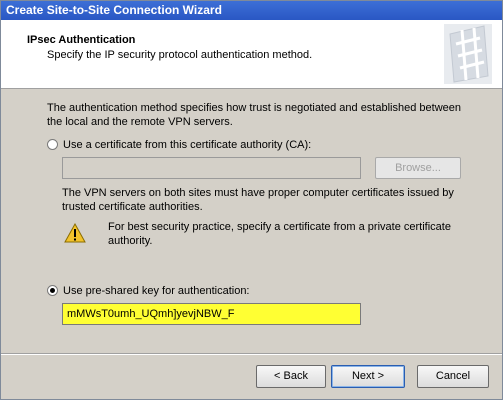  What do you see at coordinates (75, 233) in the screenshot?
I see `warning-icon` at bounding box center [75, 233].